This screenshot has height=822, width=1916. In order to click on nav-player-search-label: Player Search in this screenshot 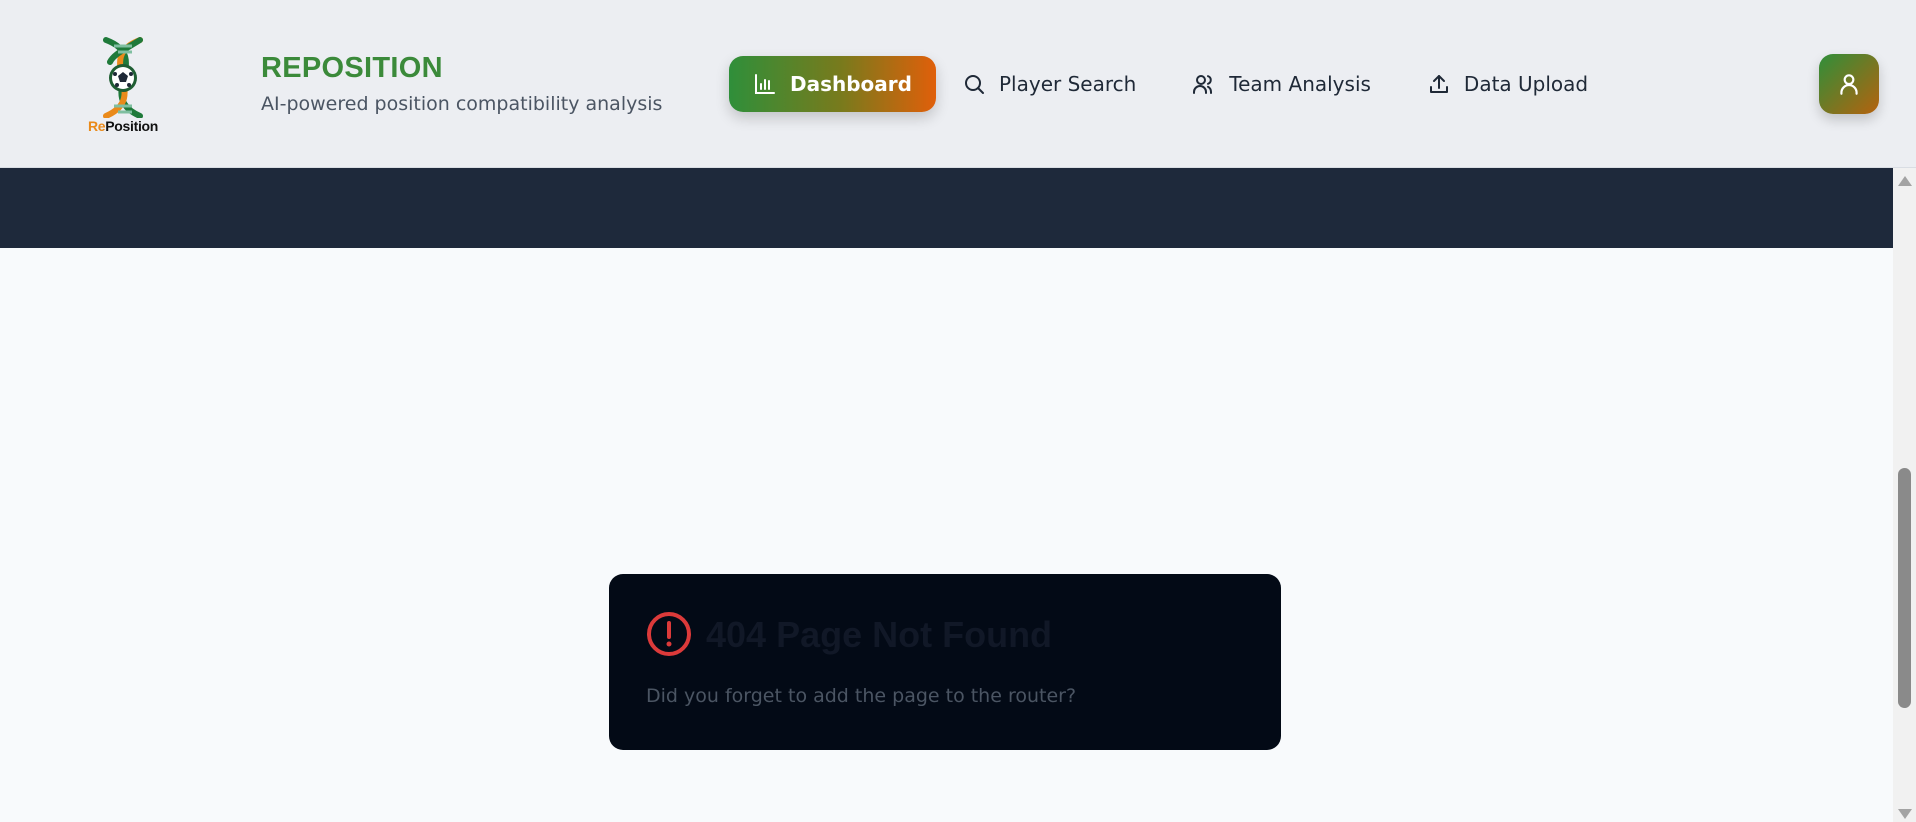, I will do `click(1067, 84)`.